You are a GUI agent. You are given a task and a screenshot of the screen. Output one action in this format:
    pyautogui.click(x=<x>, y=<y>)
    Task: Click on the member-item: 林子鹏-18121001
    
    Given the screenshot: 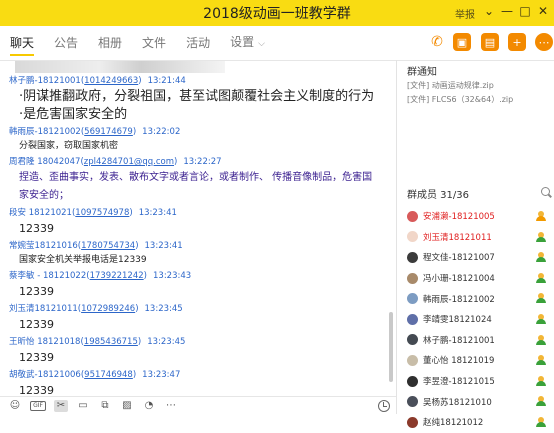 What is the action you would take?
    pyautogui.click(x=480, y=340)
    